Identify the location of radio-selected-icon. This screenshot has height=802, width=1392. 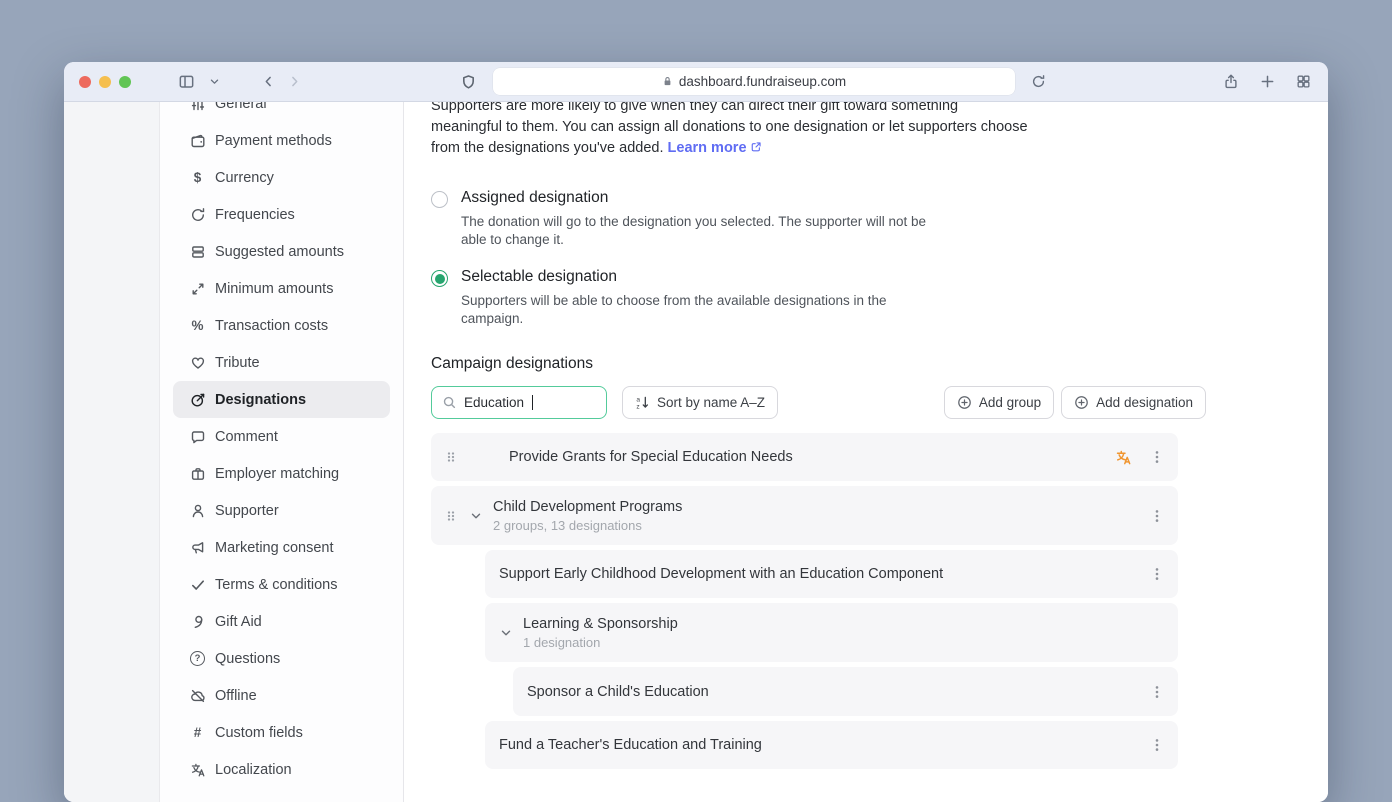
(439, 278).